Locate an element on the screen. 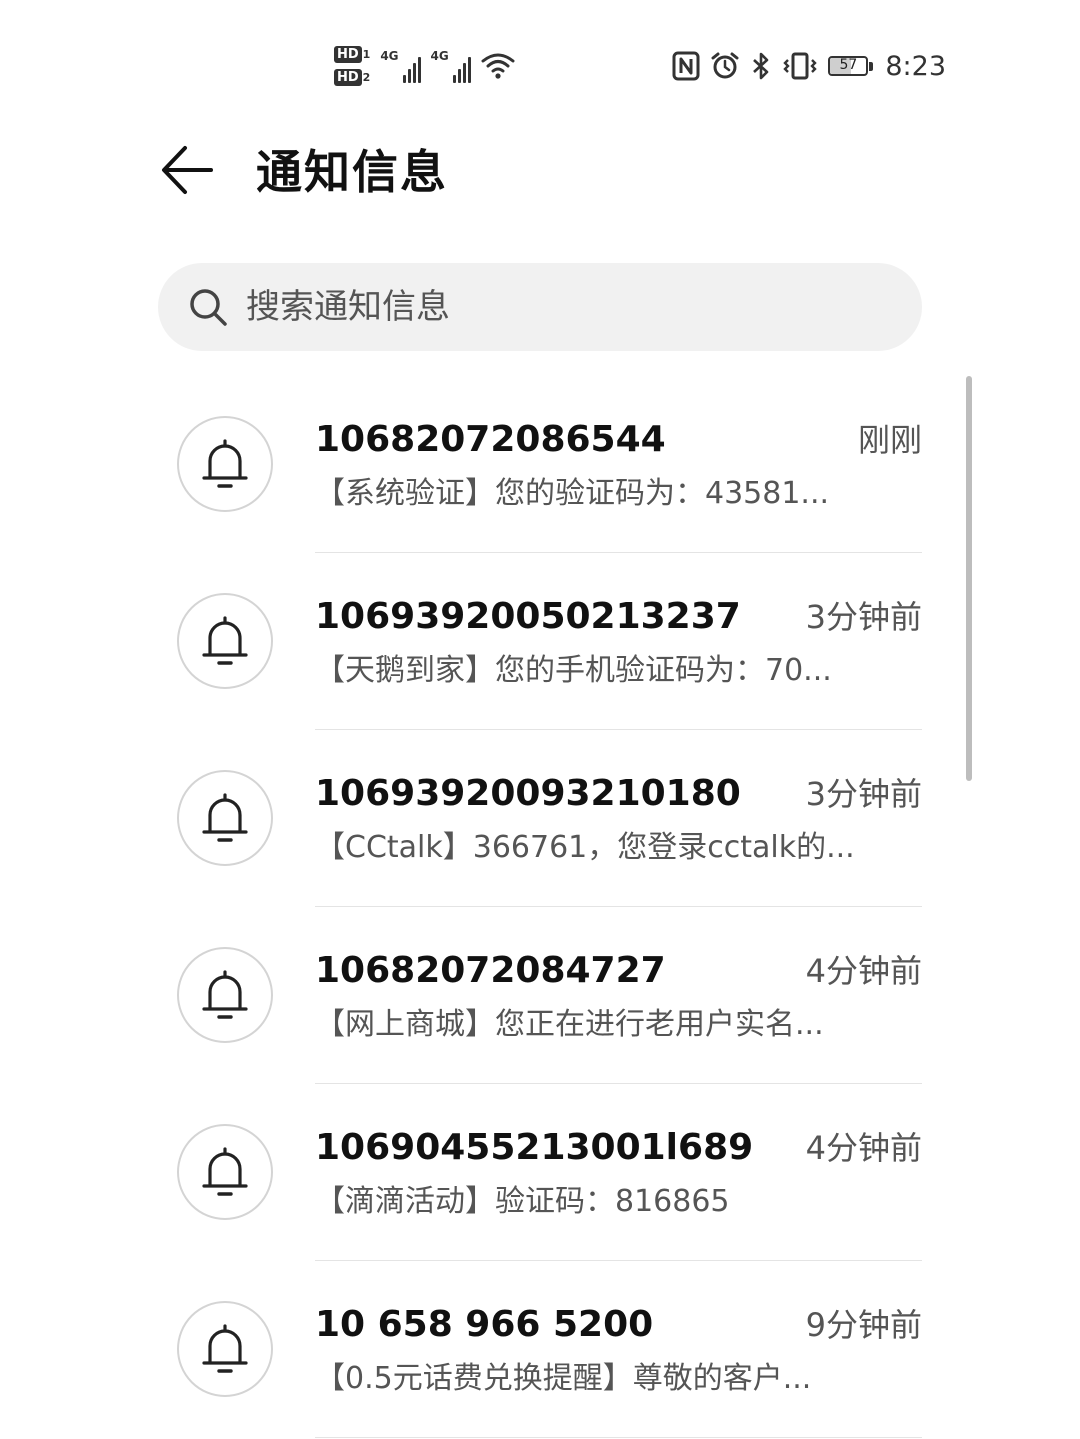  hd-sim2-icon: HD 2 is located at coordinates (352, 77).